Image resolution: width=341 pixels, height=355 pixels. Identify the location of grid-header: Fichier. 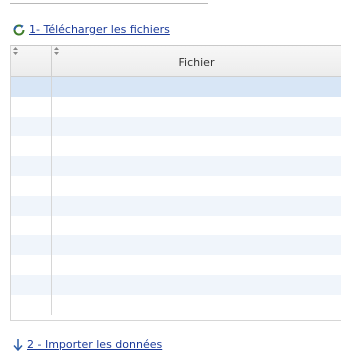
(176, 61).